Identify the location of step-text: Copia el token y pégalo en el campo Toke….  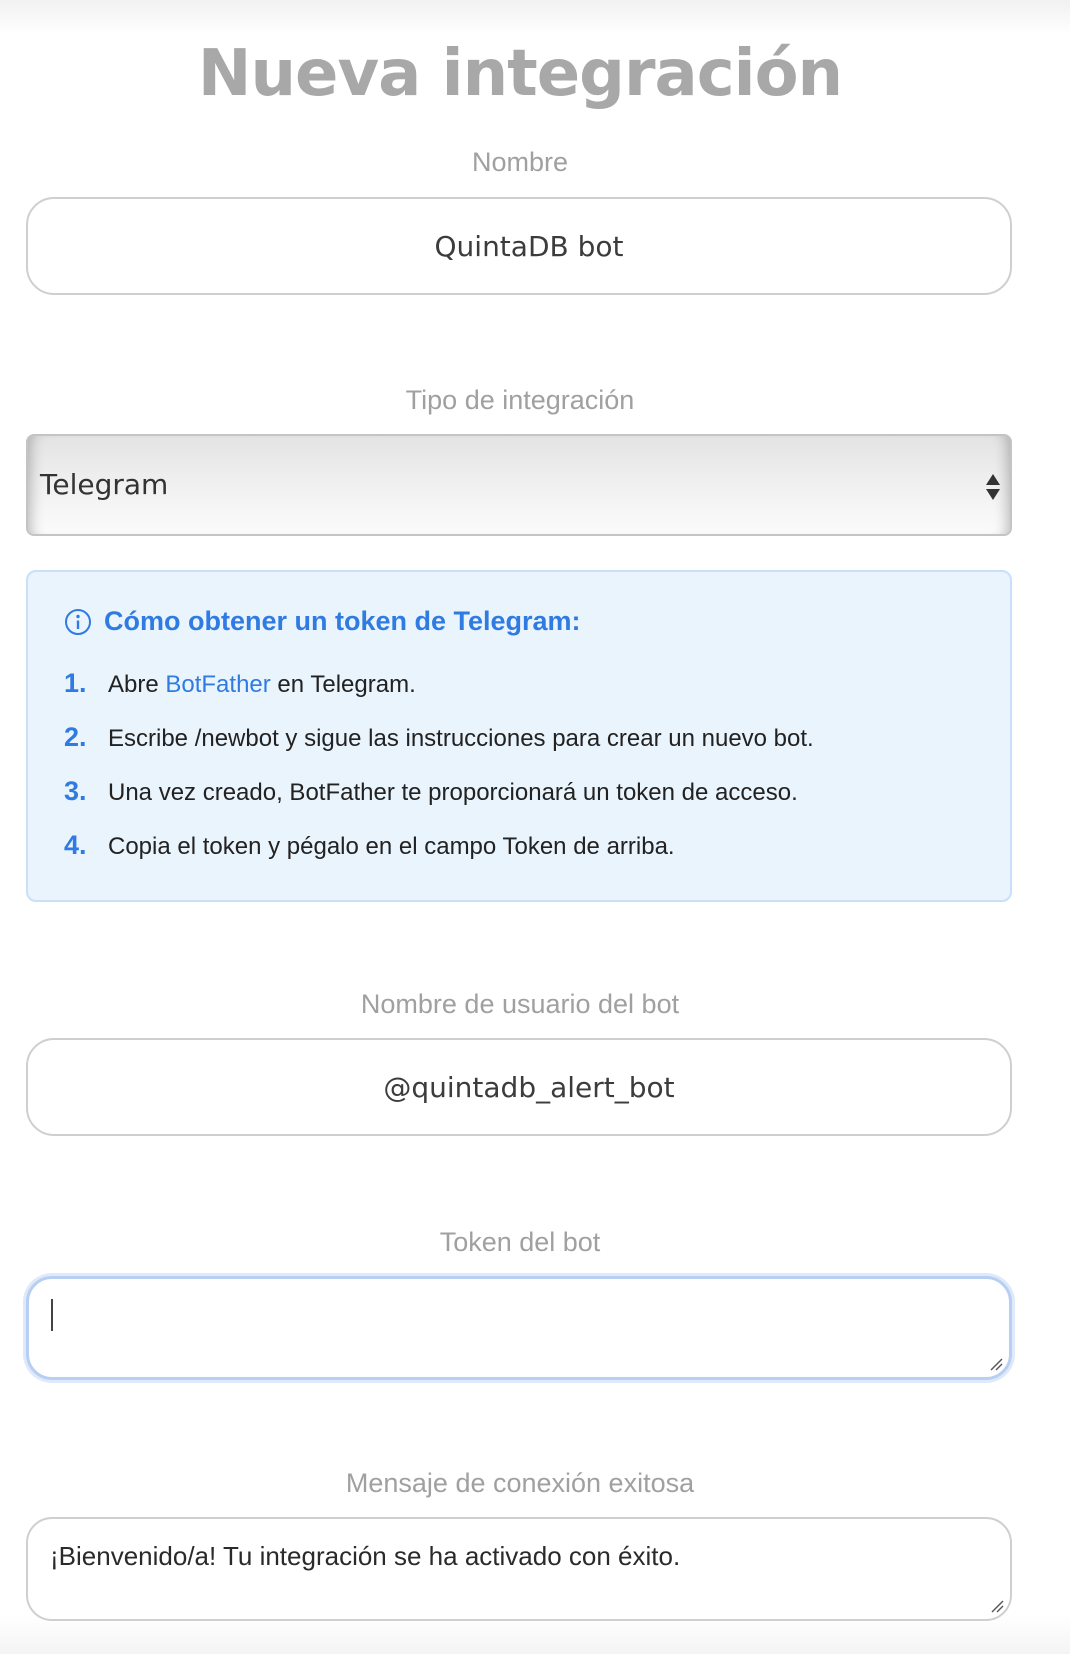
(391, 846).